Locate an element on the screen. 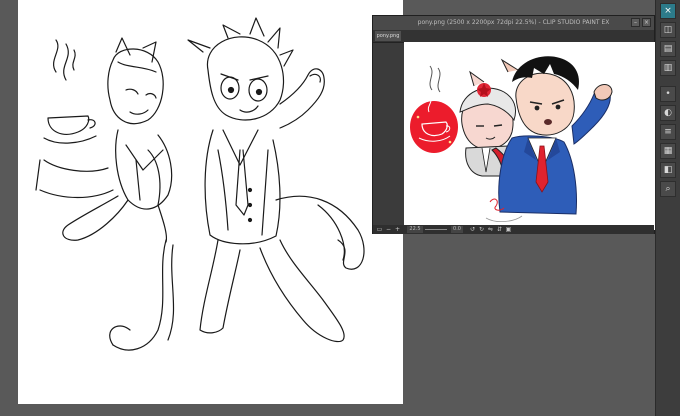  zoom-value: 22.5 is located at coordinates (415, 229).